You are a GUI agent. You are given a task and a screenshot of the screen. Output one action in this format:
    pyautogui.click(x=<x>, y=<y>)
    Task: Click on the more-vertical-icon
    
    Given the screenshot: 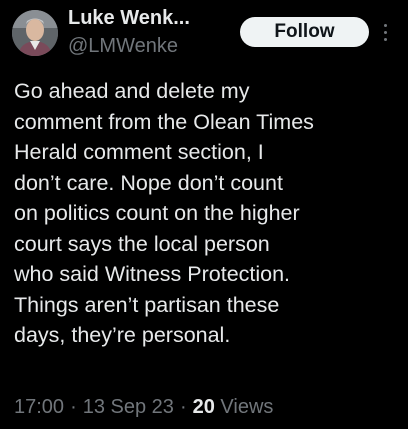 What is the action you would take?
    pyautogui.click(x=386, y=32)
    